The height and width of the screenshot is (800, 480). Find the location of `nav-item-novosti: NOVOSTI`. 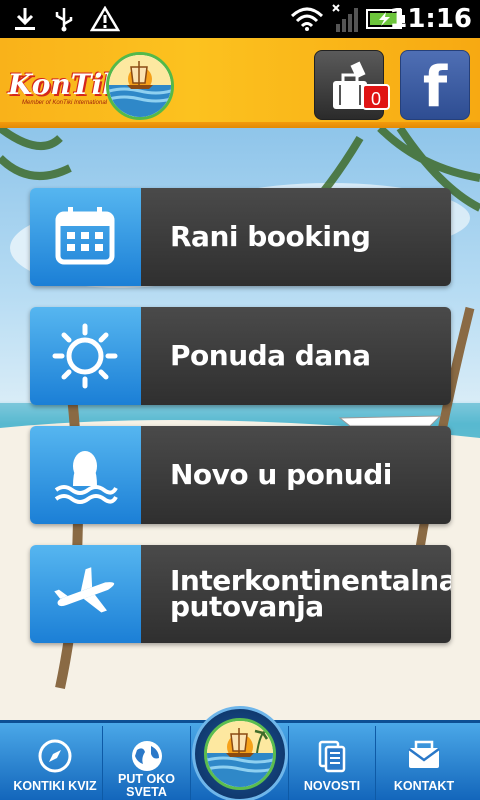

nav-item-novosti: NOVOSTI is located at coordinates (332, 763).